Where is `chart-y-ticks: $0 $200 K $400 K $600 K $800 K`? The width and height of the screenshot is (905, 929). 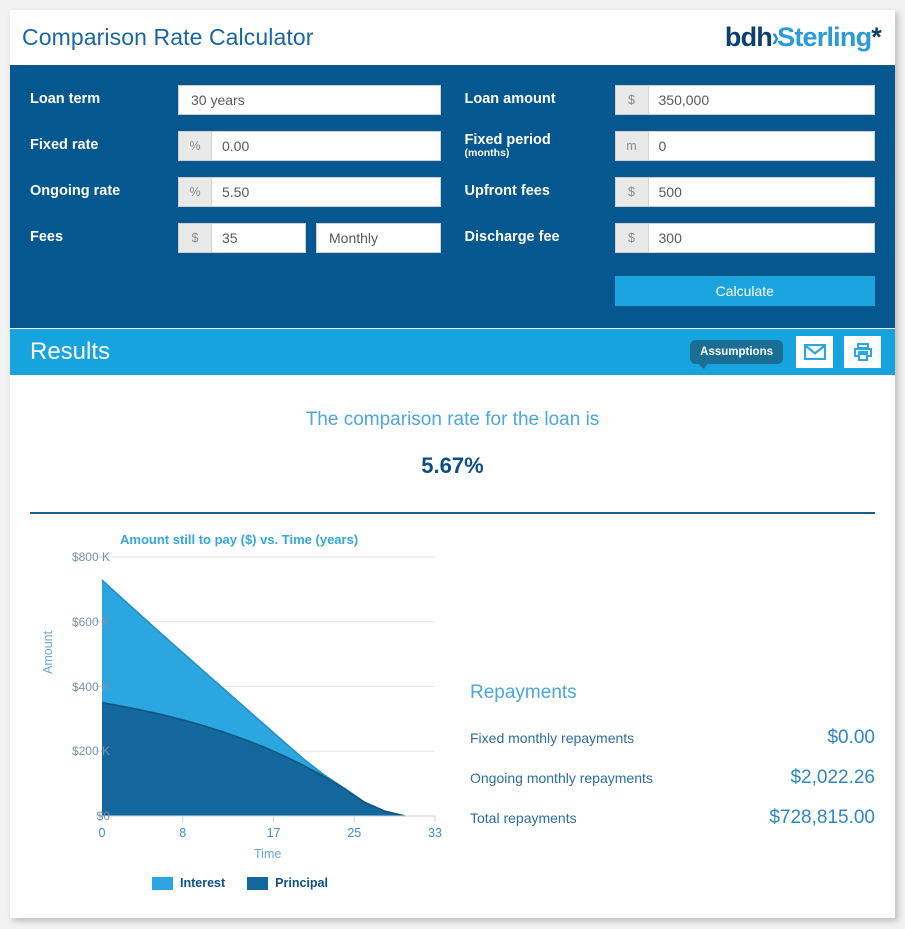 chart-y-ticks: $0 $200 K $400 K $600 K $800 K is located at coordinates (80, 709).